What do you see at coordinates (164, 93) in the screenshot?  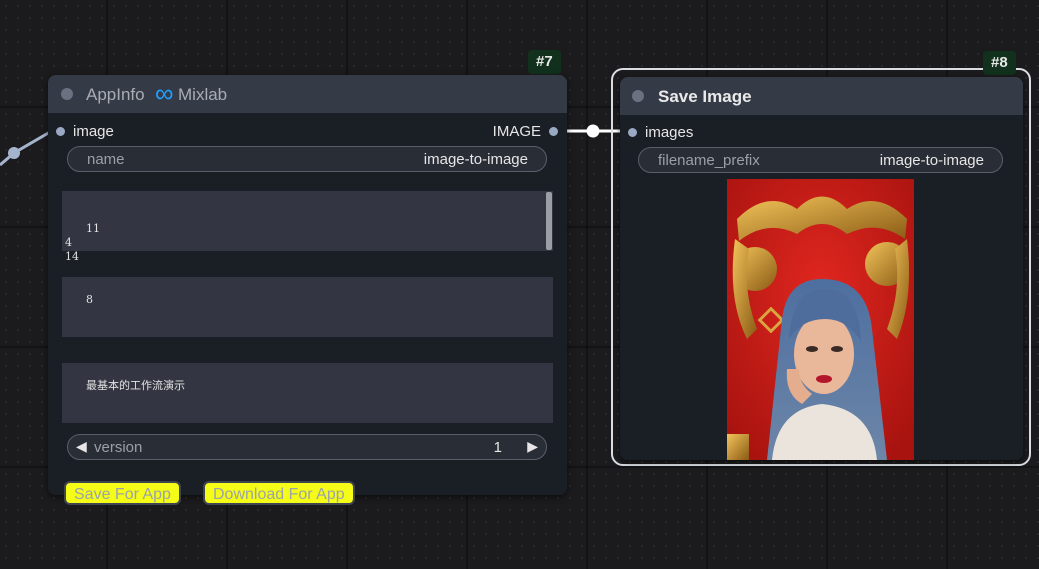 I see `infinity-icon: ∞` at bounding box center [164, 93].